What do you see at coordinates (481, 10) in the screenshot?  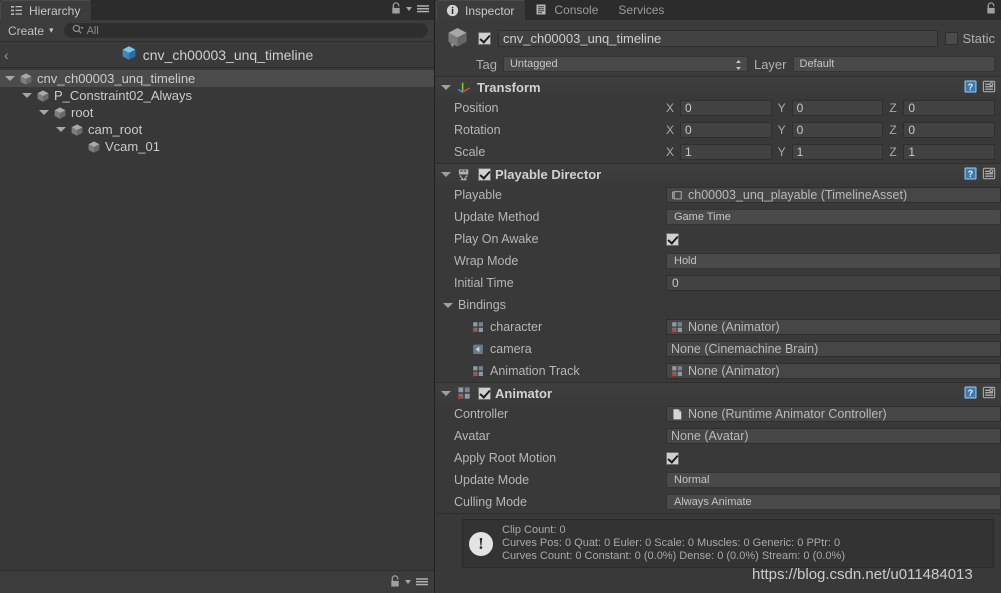 I see `tab-inspector: Inspector` at bounding box center [481, 10].